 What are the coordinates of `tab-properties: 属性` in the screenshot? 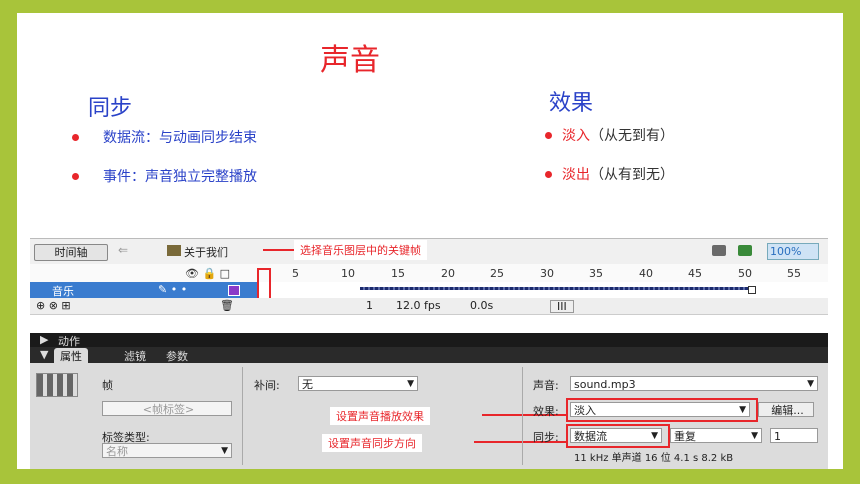 It's located at (71, 355).